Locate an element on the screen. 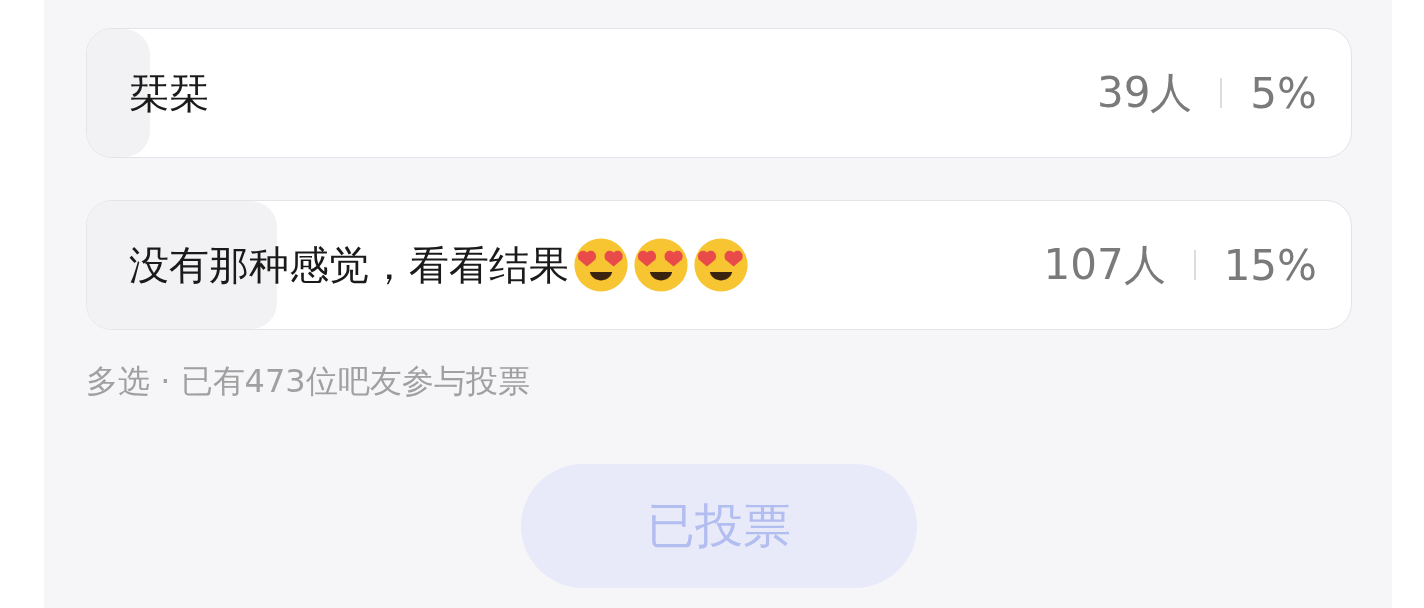 This screenshot has width=1424, height=608. vote-count: 39人 is located at coordinates (1144, 93).